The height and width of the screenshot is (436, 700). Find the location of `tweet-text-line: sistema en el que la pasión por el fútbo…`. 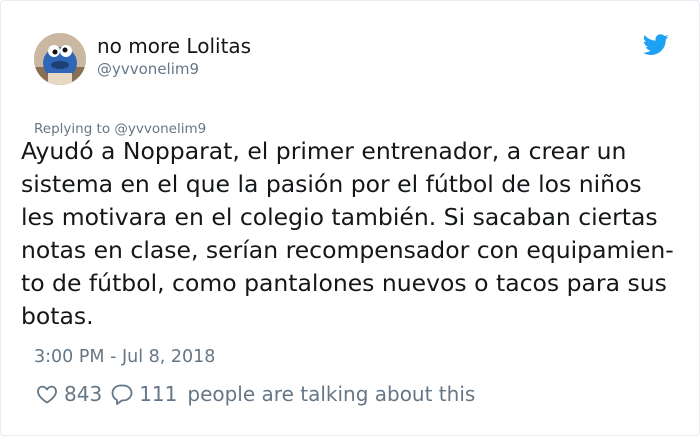

tweet-text-line: sistema en el que la pasión por el fútbo… is located at coordinates (331, 184).